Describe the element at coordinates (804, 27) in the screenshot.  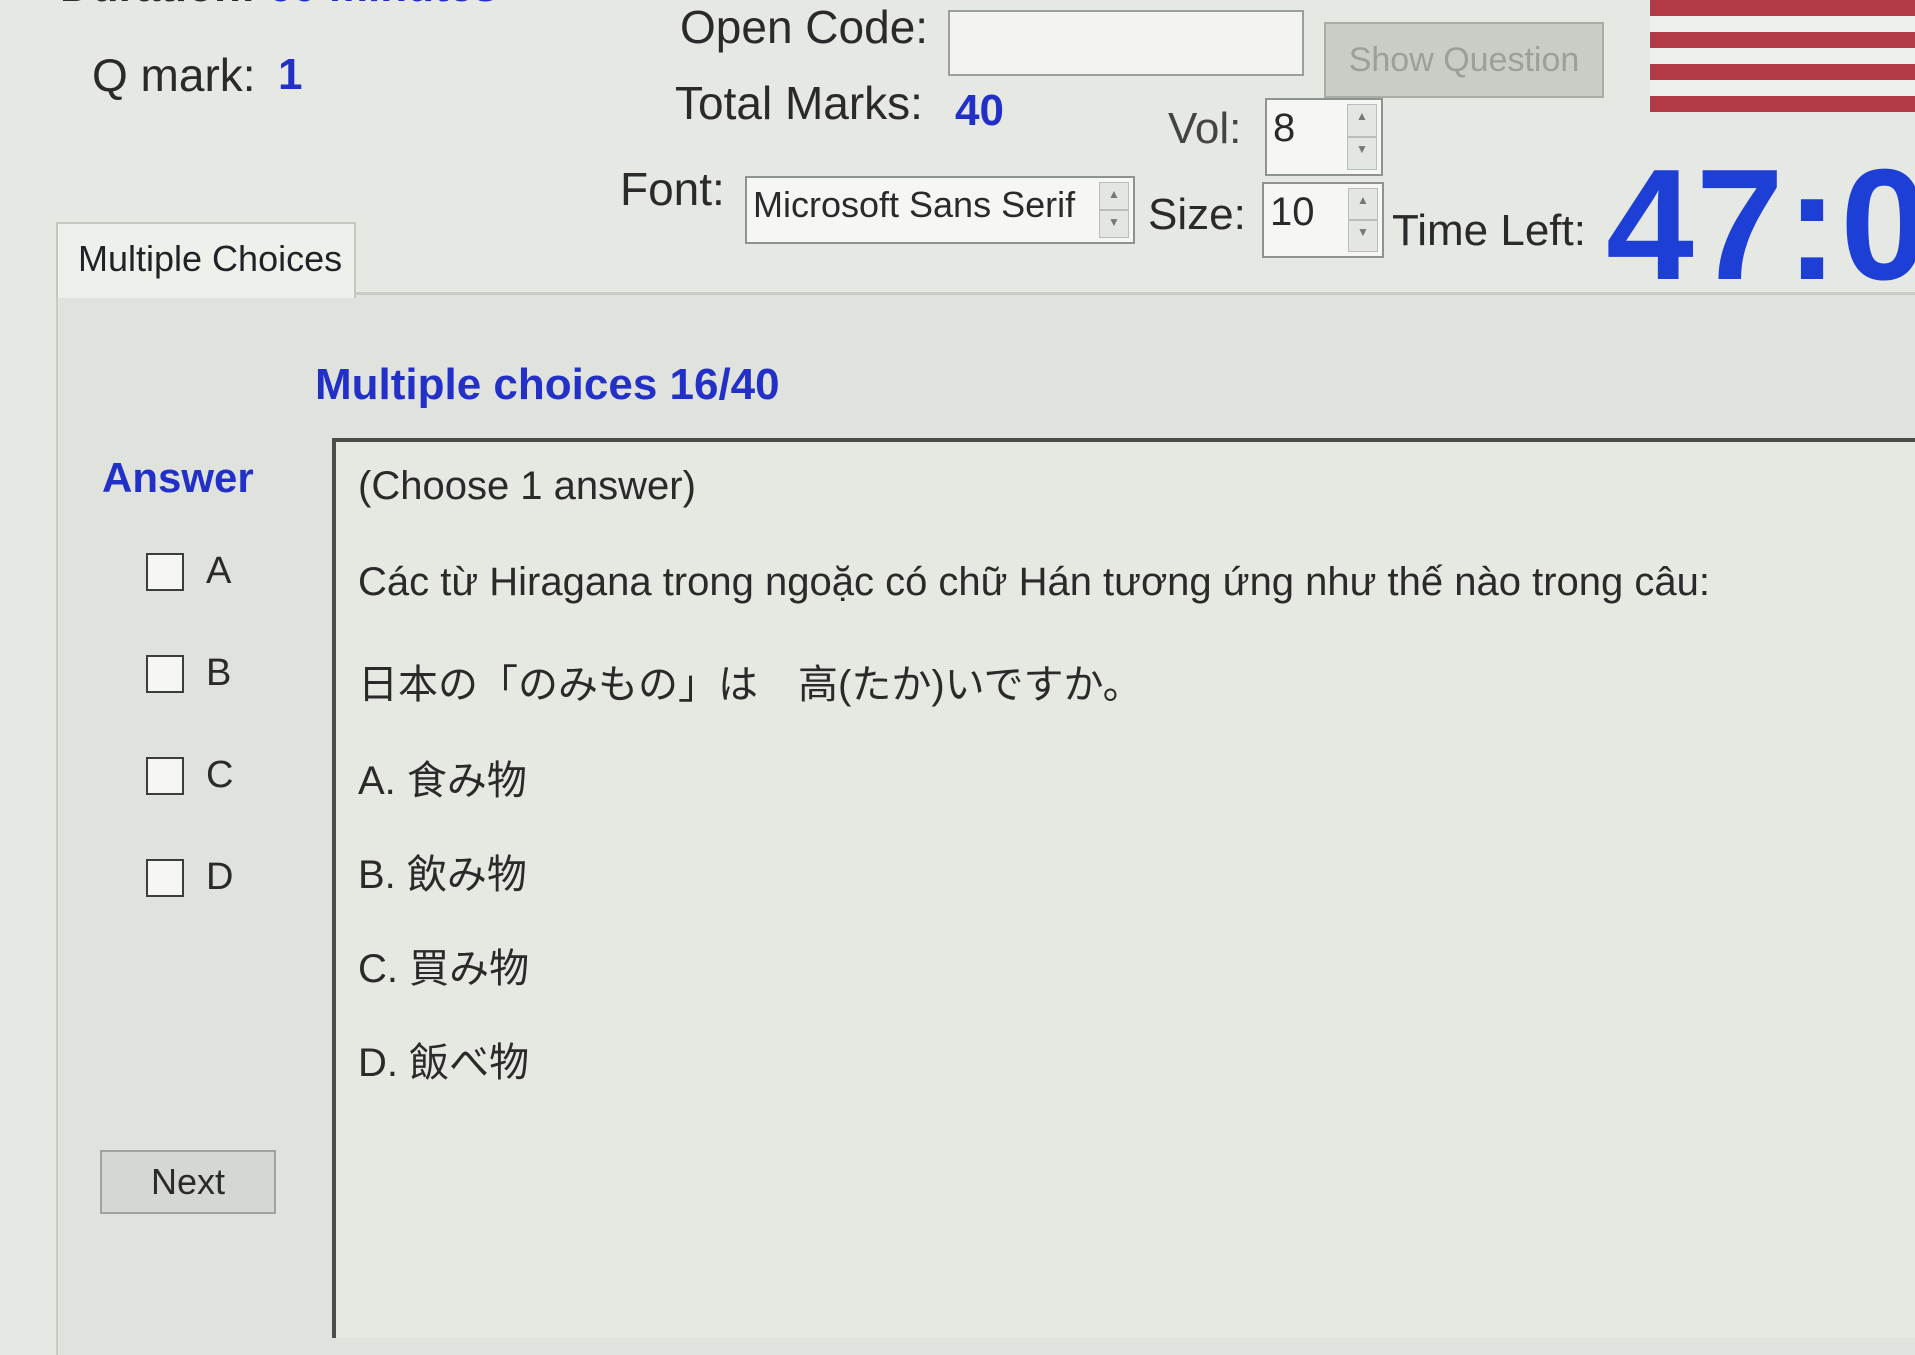
I see `open-code-label: Open Code:` at that location.